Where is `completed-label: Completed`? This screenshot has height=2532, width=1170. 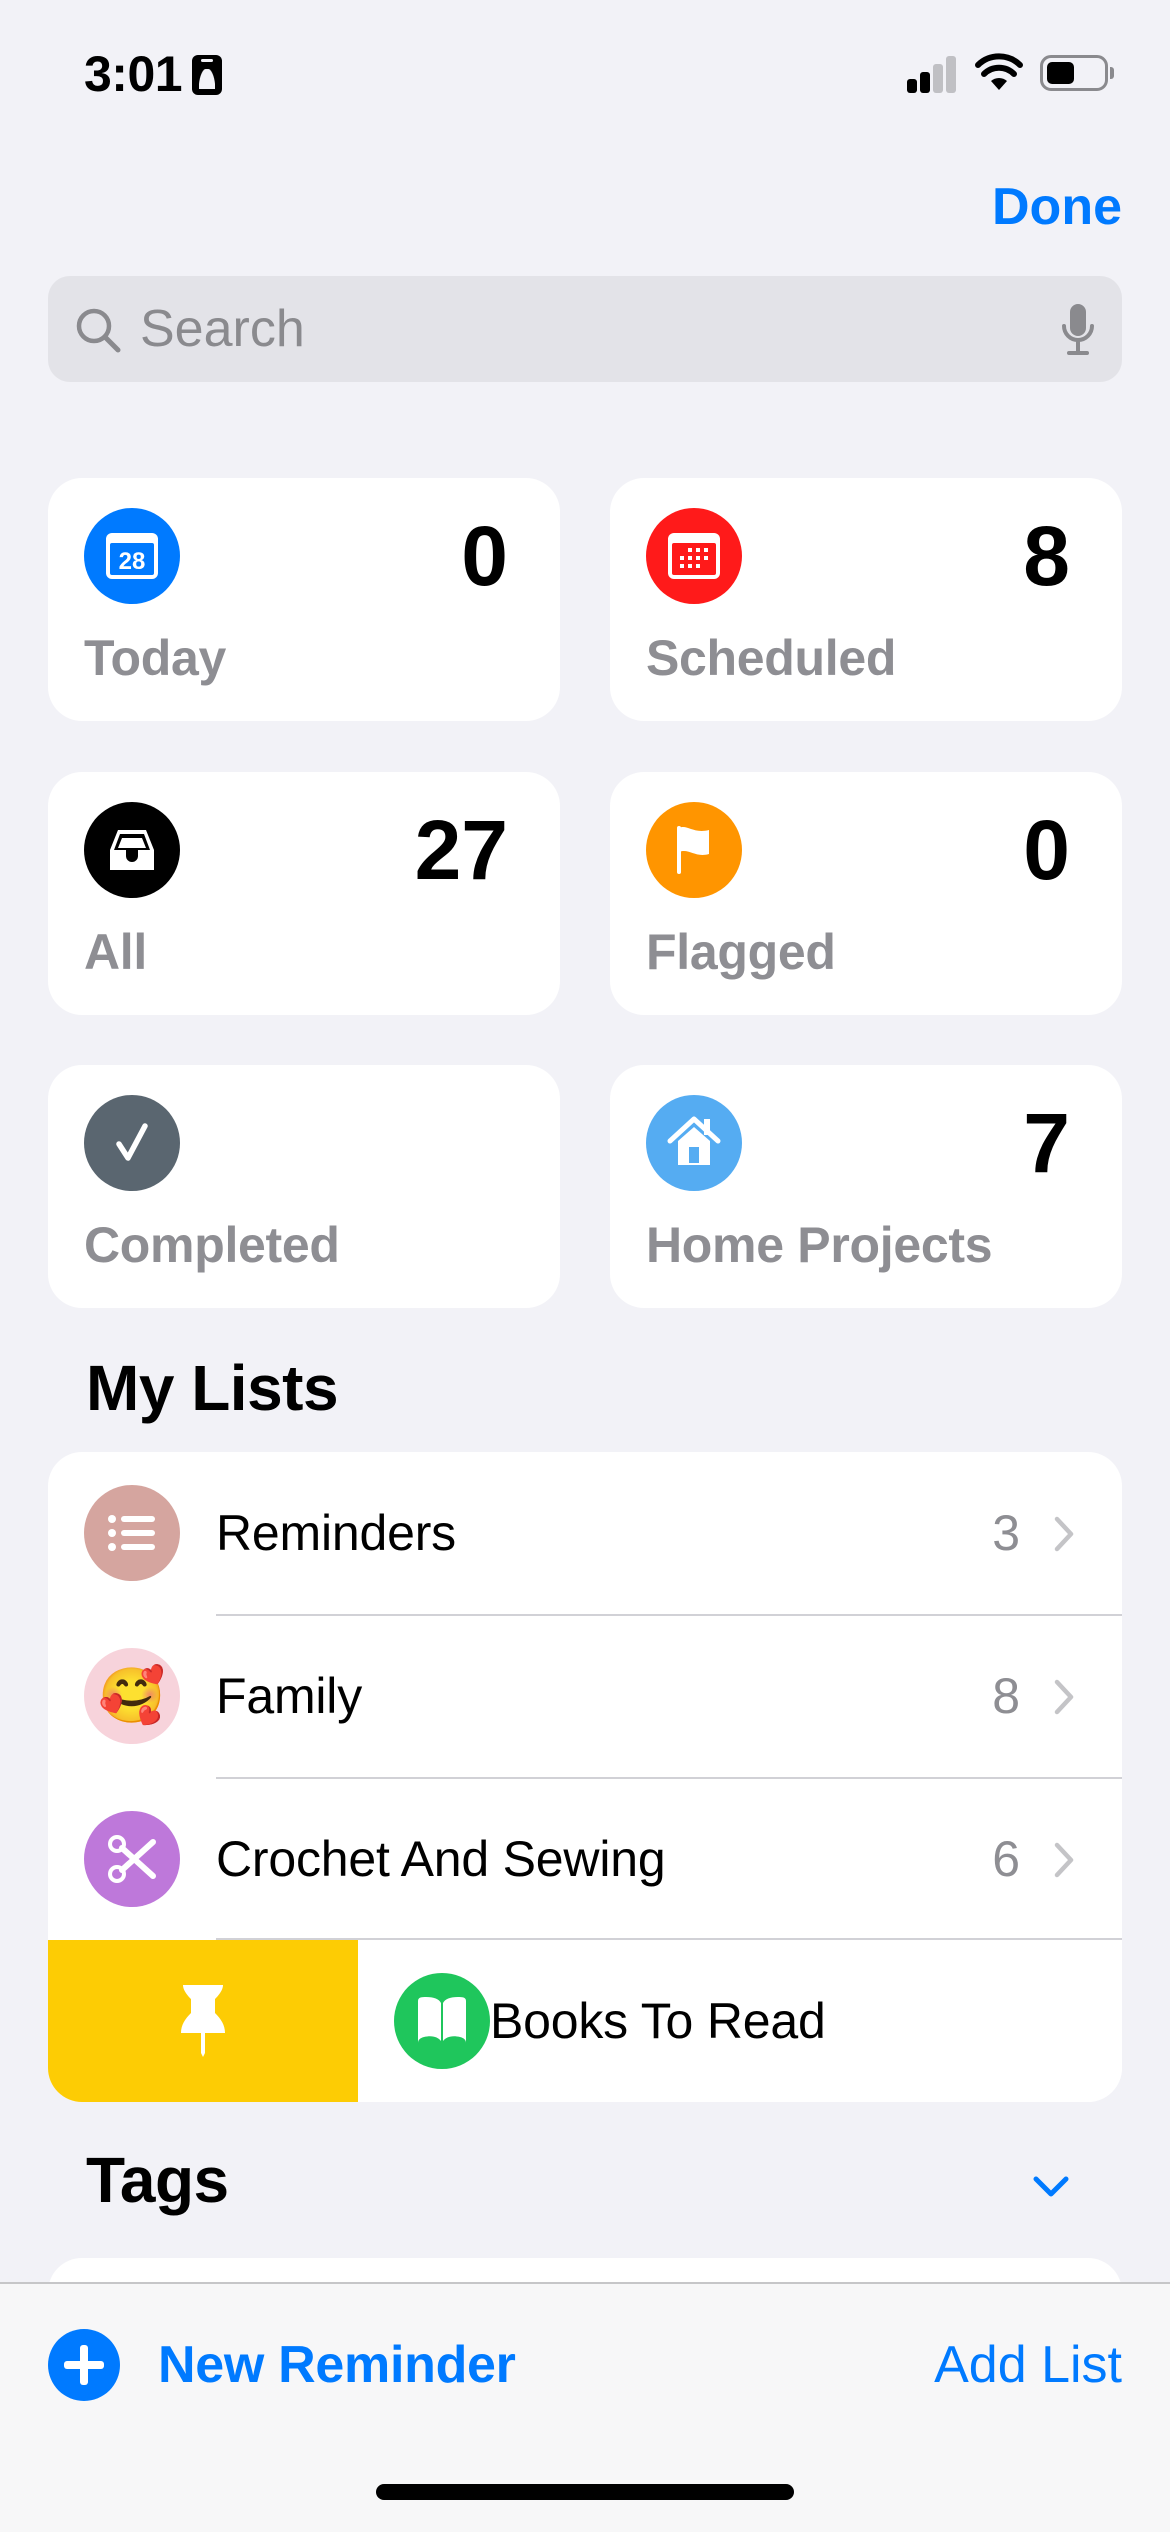
completed-label: Completed is located at coordinates (212, 1245).